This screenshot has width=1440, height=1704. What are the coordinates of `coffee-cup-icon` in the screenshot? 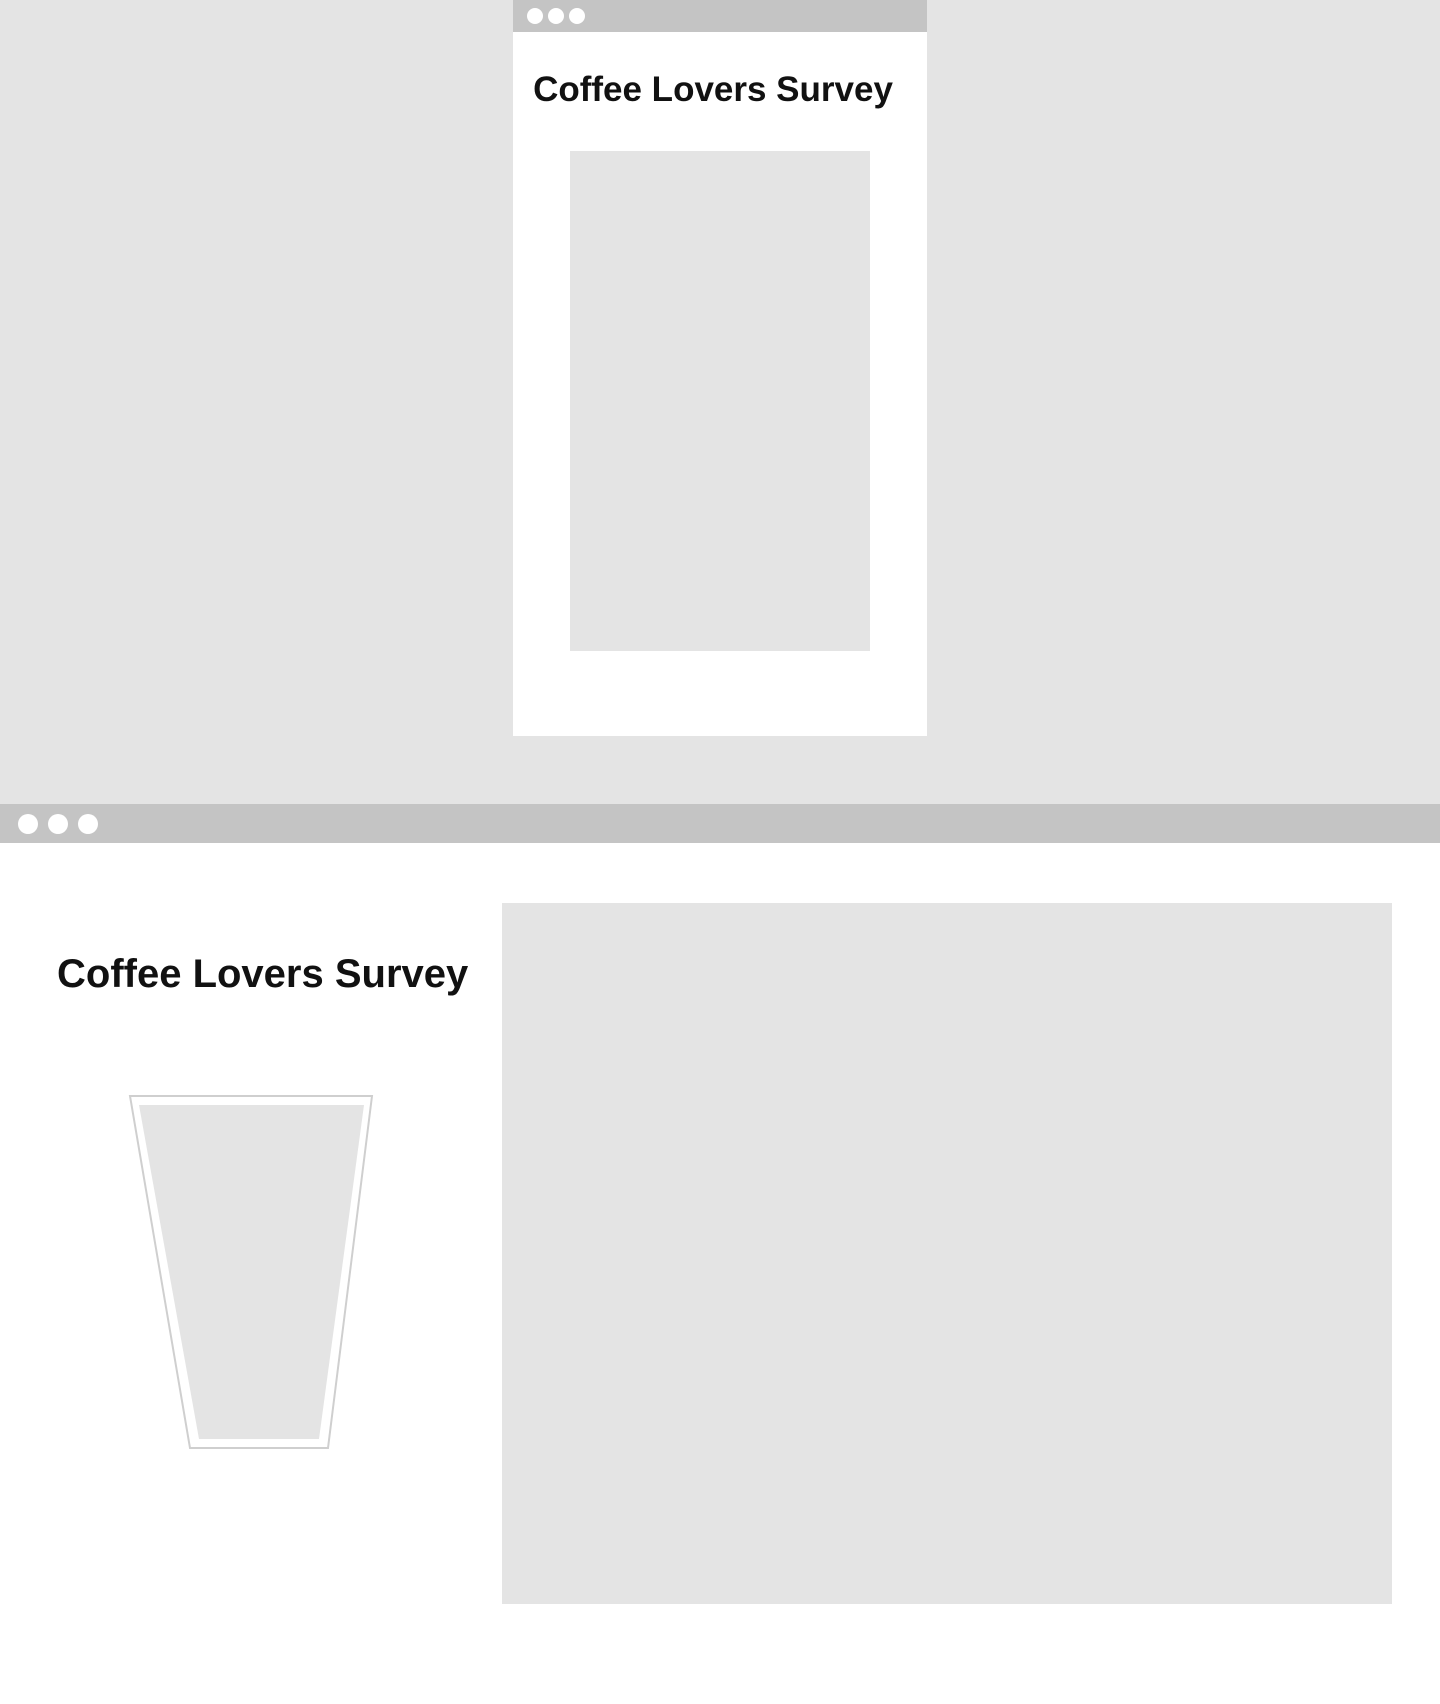 It's located at (251, 1272).